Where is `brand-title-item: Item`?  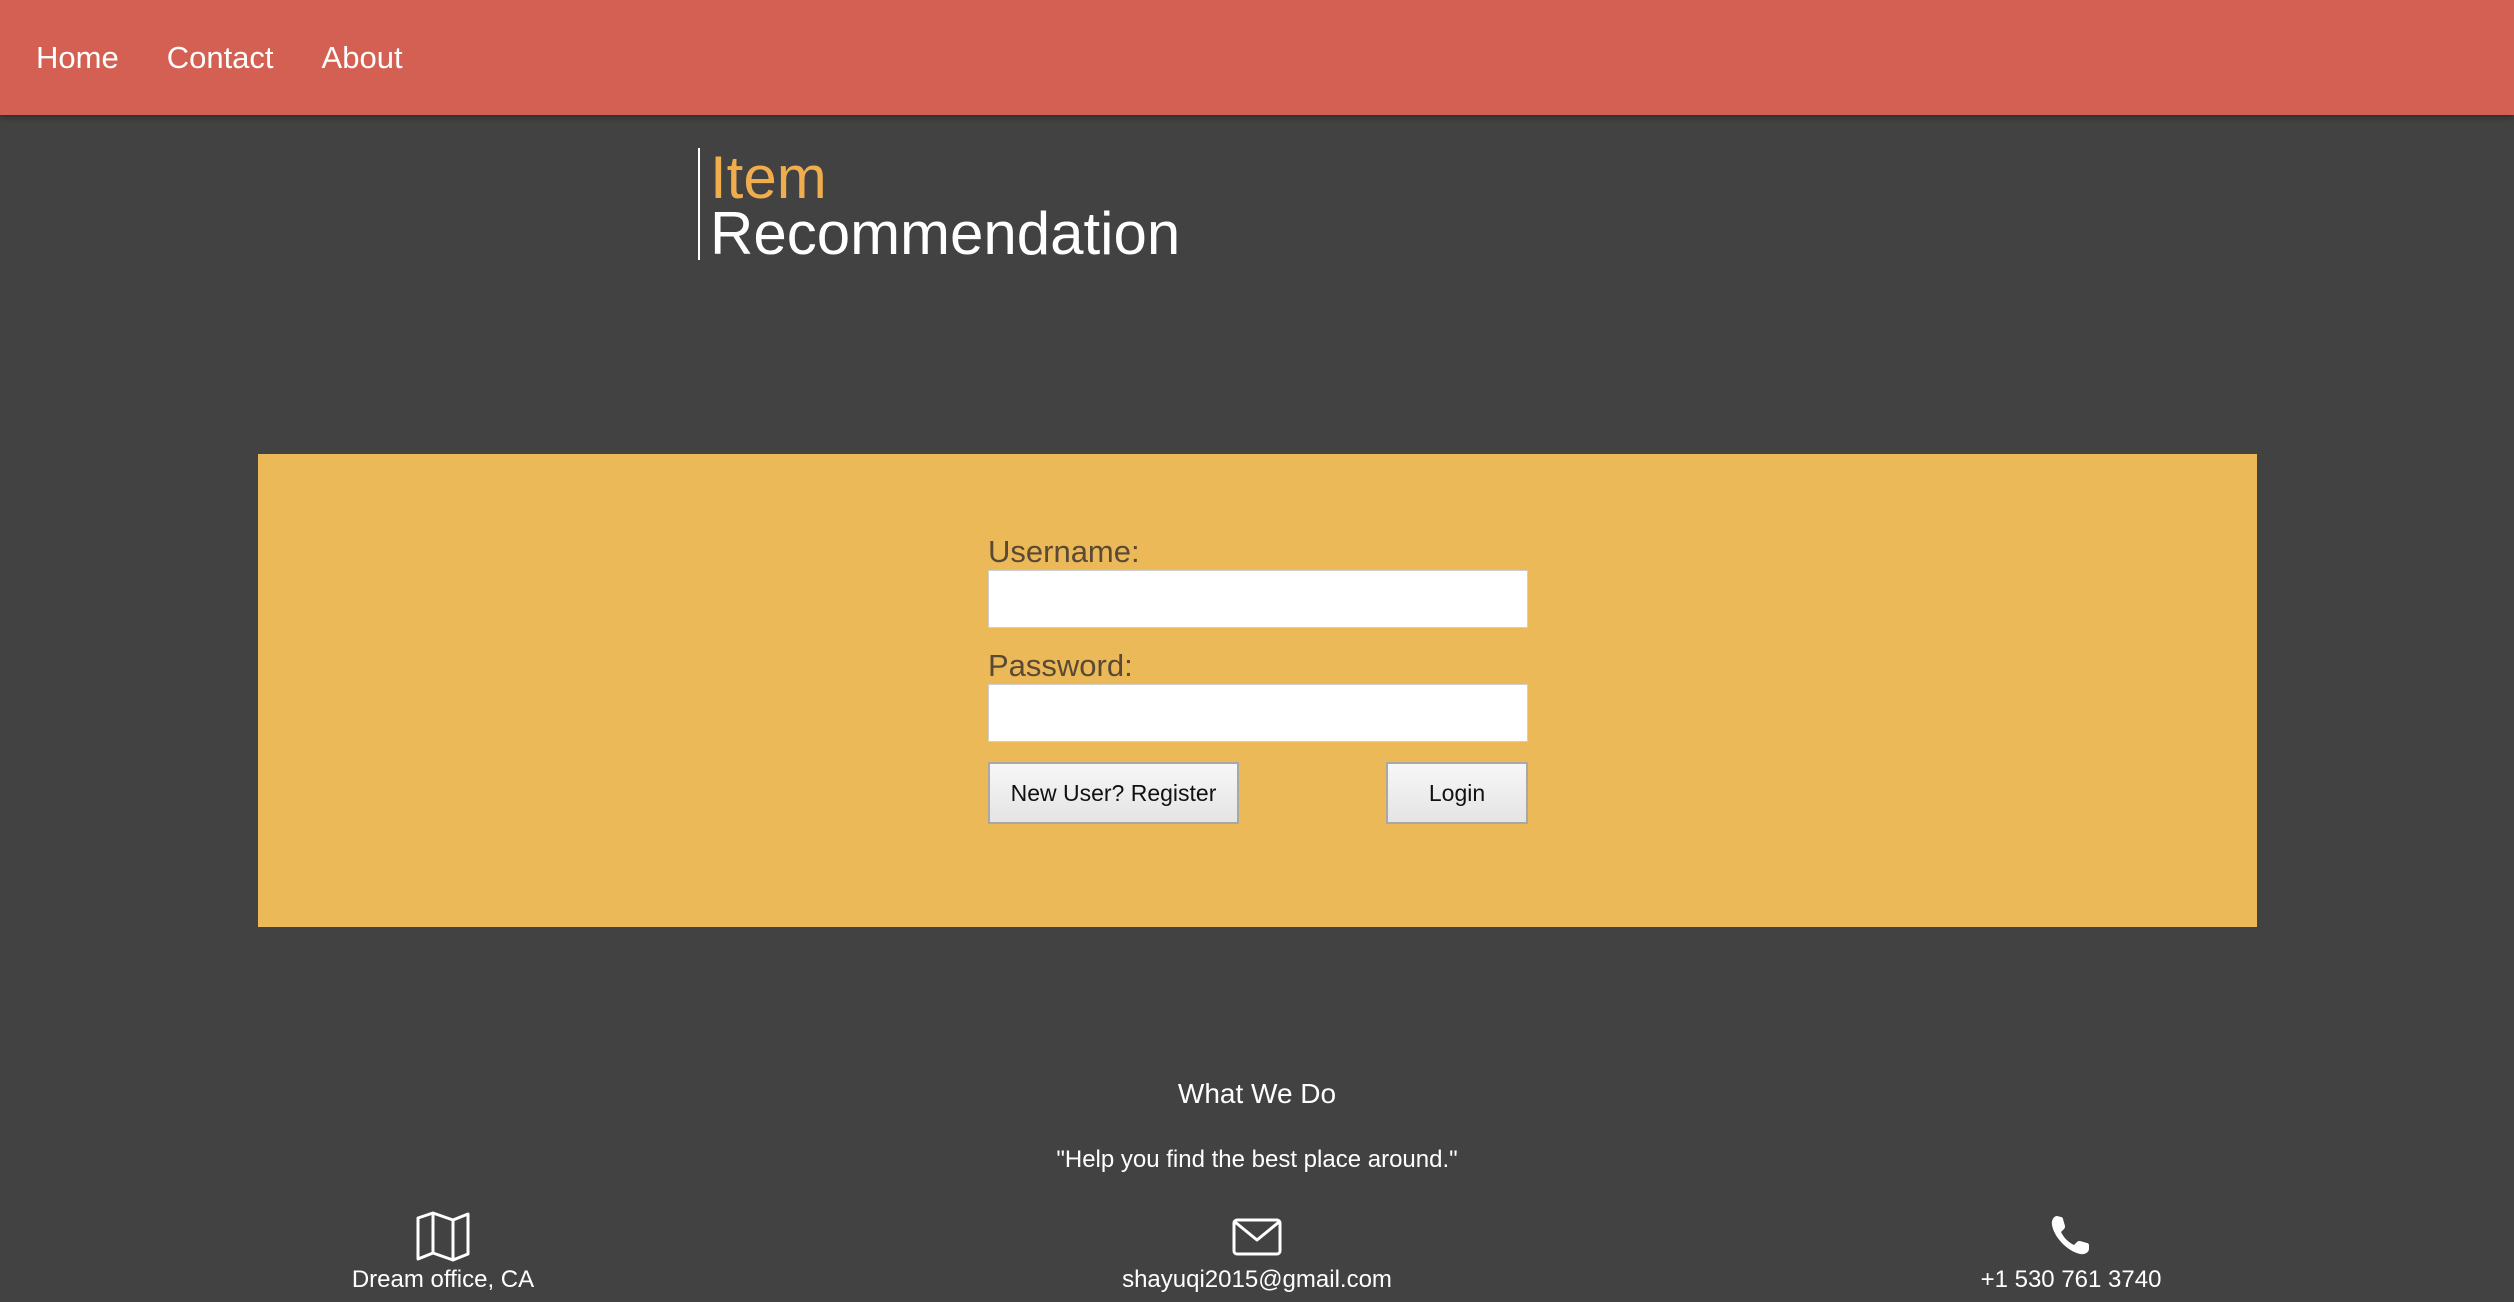
brand-title-item: Item is located at coordinates (768, 177).